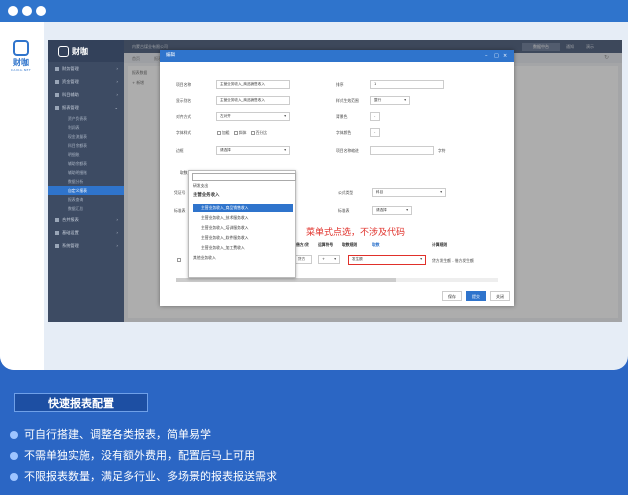 The image size is (628, 495). Describe the element at coordinates (253, 100) in the screenshot. I see `display-name-input: 主营业务收入_商品销售收入` at that location.